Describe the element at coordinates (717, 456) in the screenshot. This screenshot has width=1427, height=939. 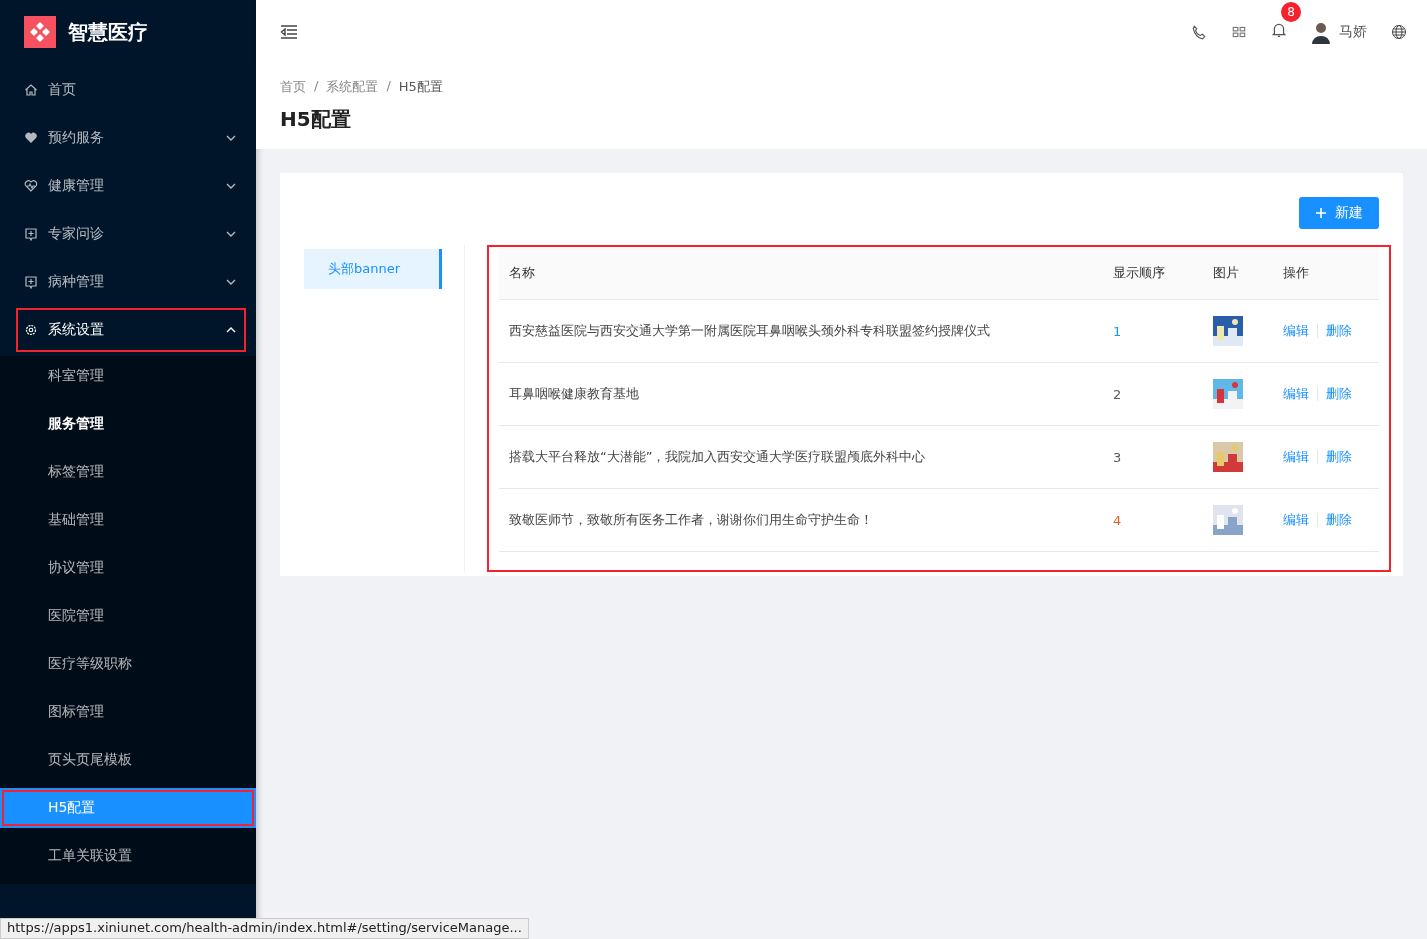
I see `table-cell: 搭载大平台释放“大潜能”，我院加入西安交通大学医疗联盟颅底外科中心` at that location.